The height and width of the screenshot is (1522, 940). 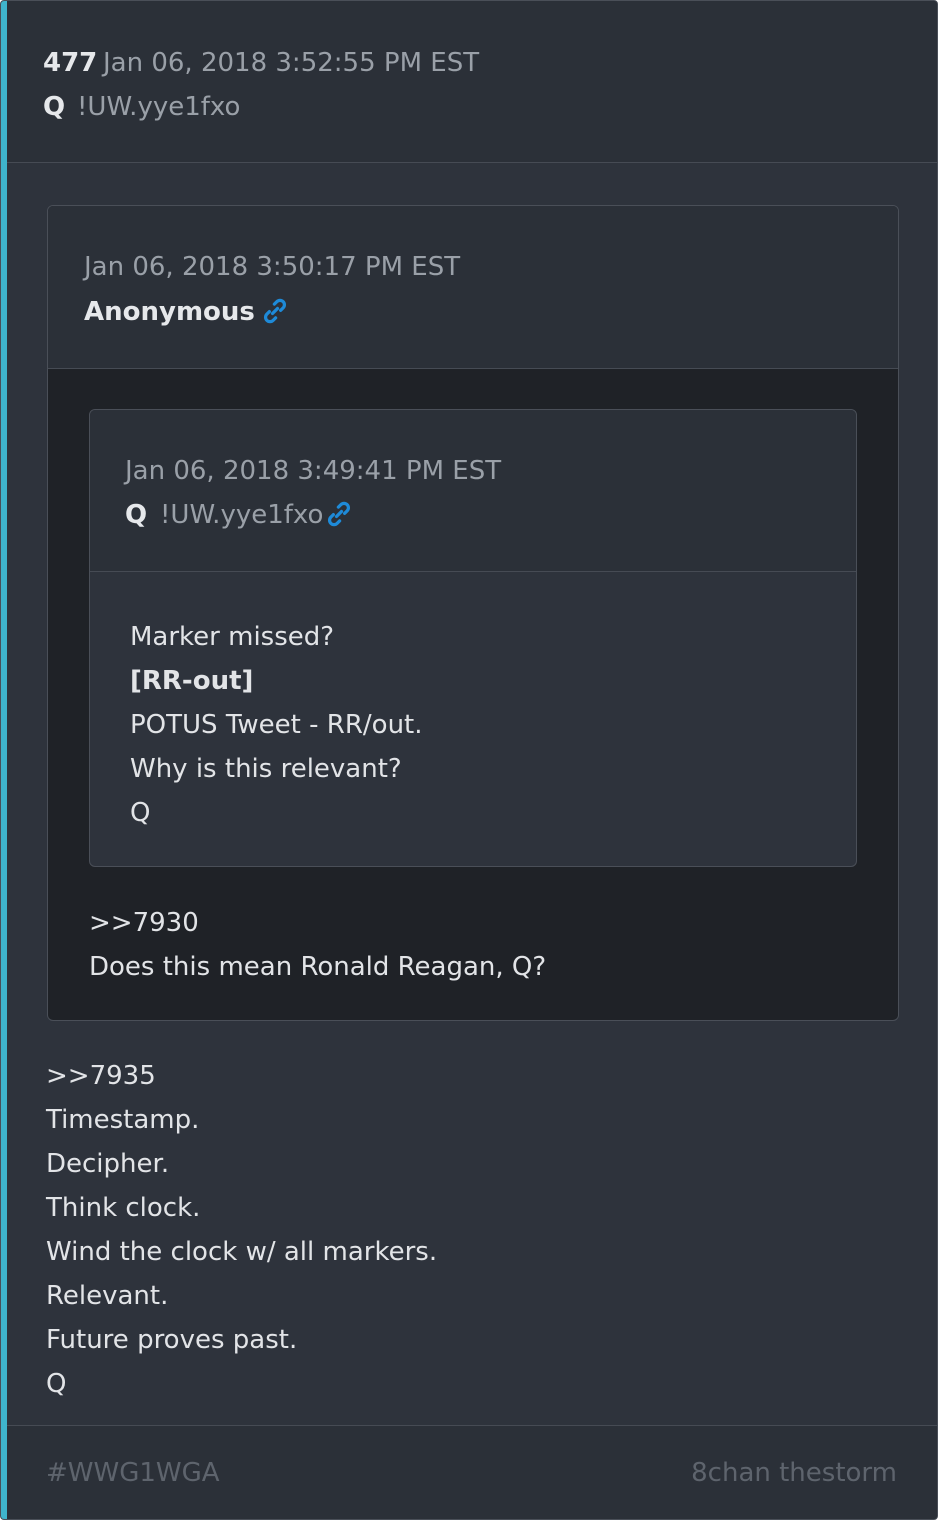 I want to click on quoted-post-timestamp: Jan 06, 2018 3:50:17 PM EST, so click(x=272, y=267).